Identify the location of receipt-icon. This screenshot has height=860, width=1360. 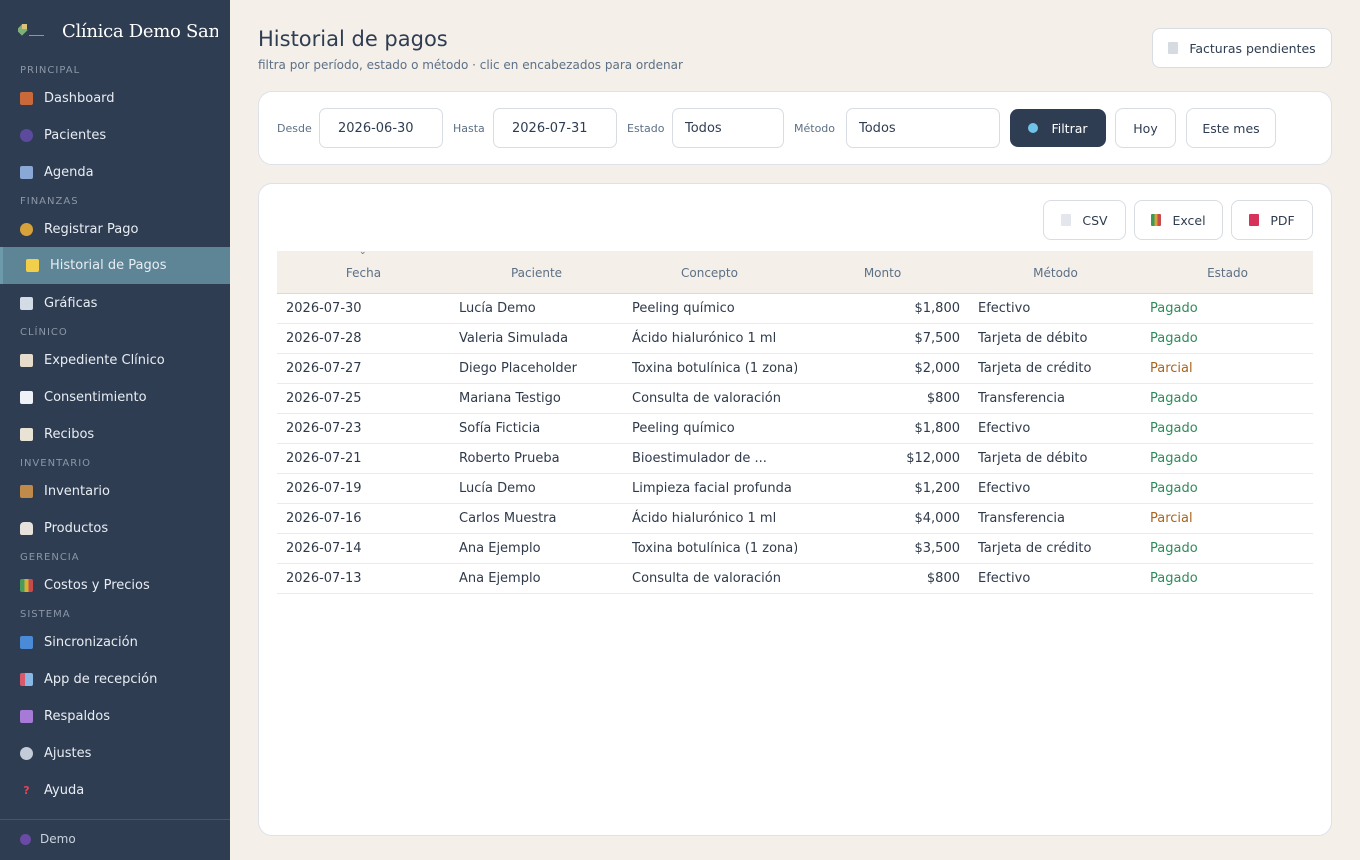
(26, 434).